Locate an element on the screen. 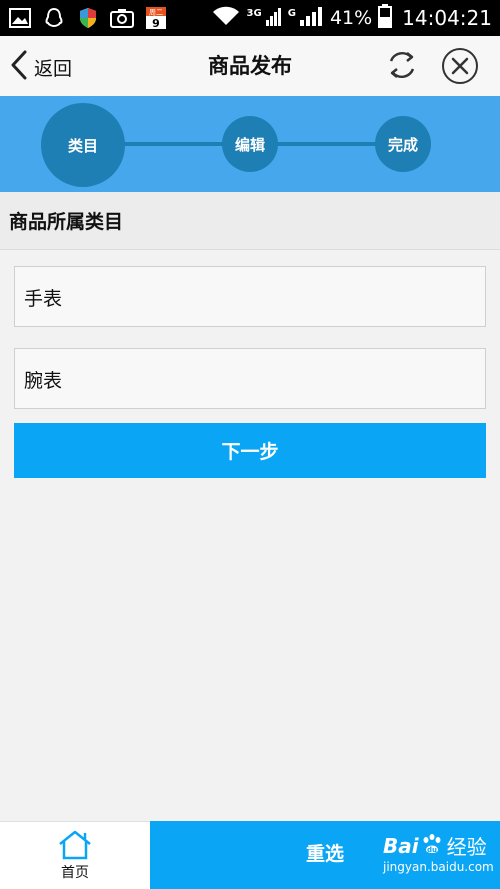 This screenshot has width=500, height=889. step-label: 编辑 is located at coordinates (249, 144).